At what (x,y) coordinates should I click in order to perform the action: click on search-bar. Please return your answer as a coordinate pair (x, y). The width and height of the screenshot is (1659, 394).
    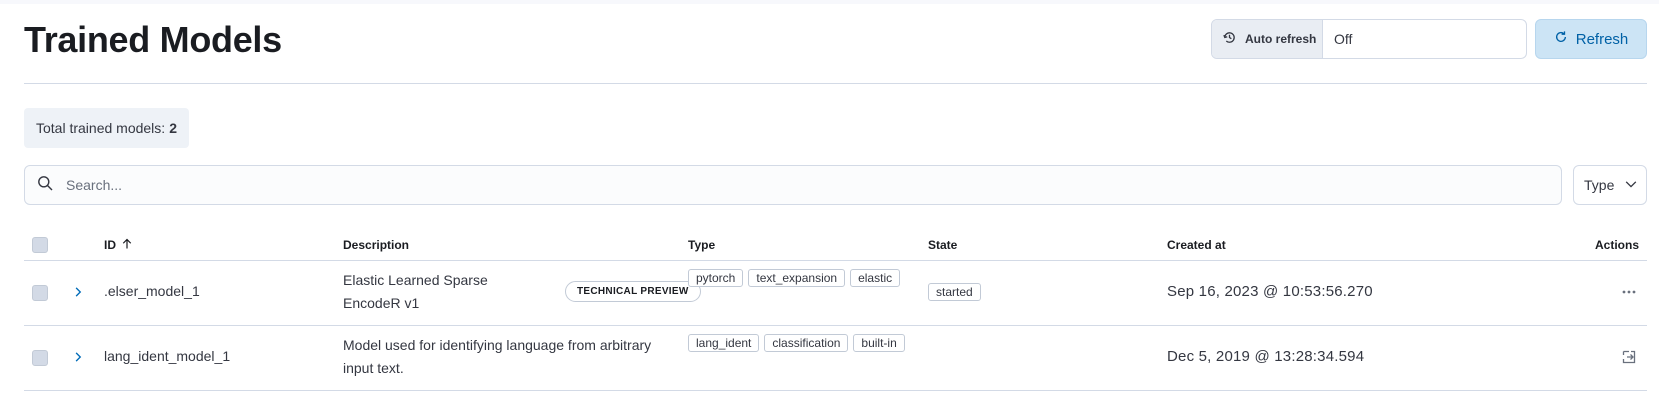
    Looking at the image, I should click on (793, 185).